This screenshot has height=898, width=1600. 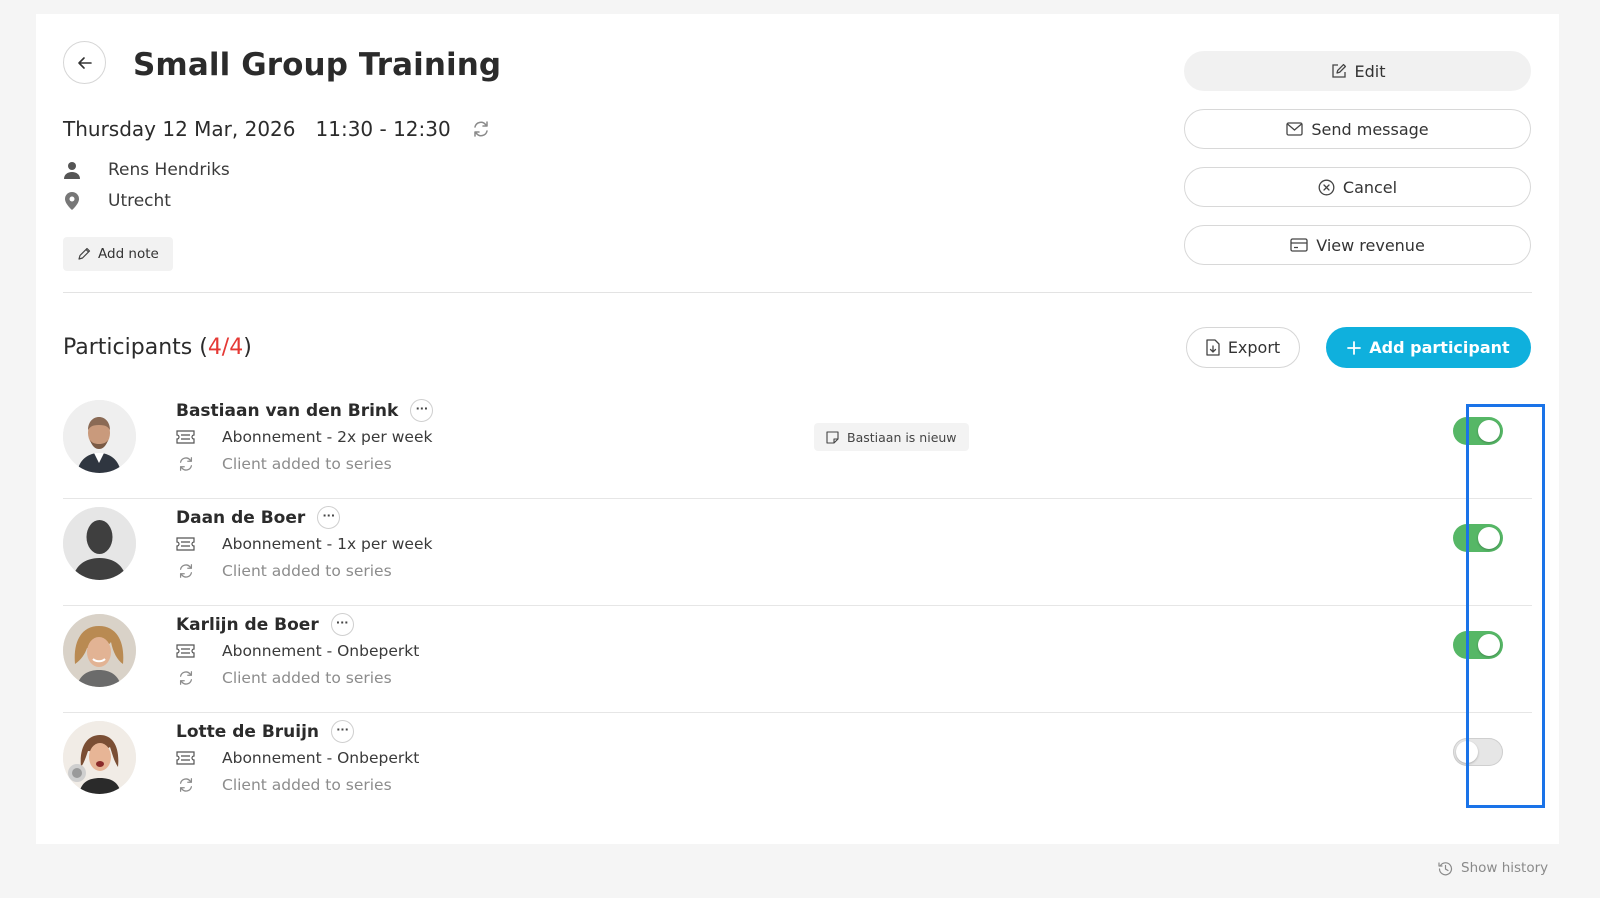 What do you see at coordinates (287, 410) in the screenshot?
I see `participant-name-text: Bastiaan van den Brink` at bounding box center [287, 410].